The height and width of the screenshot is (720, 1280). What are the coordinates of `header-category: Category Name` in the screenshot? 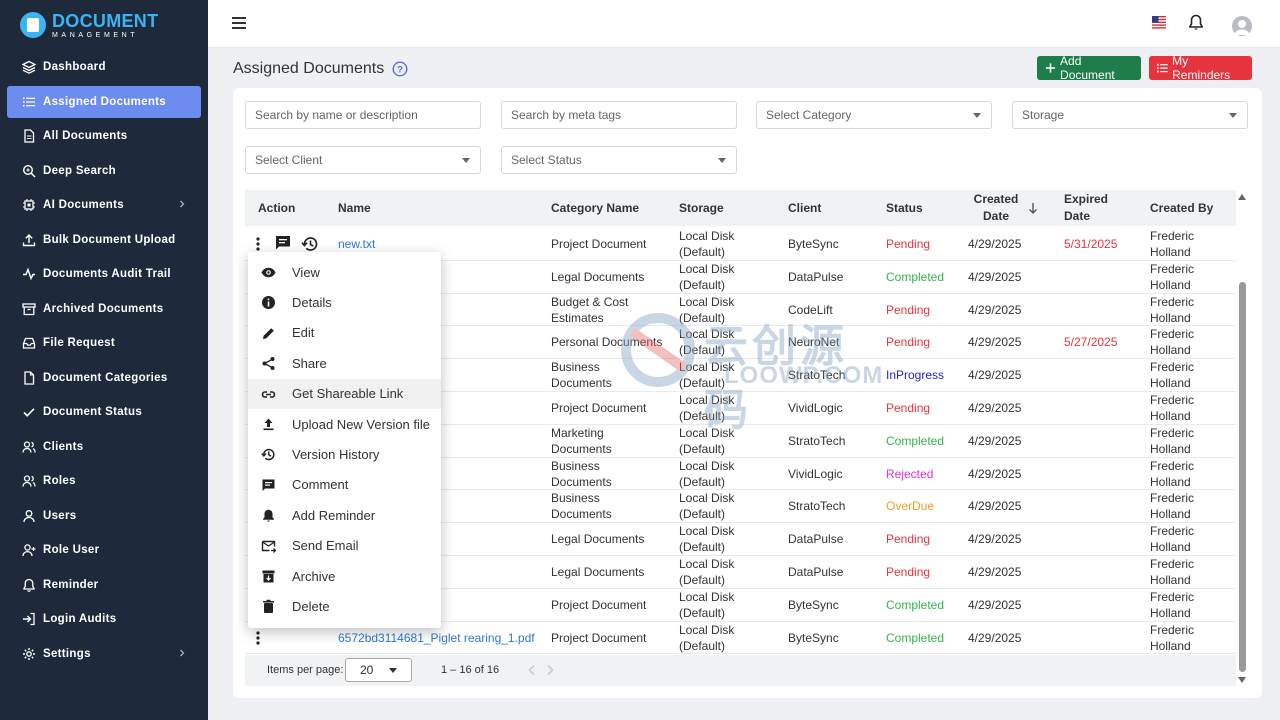 It's located at (595, 208).